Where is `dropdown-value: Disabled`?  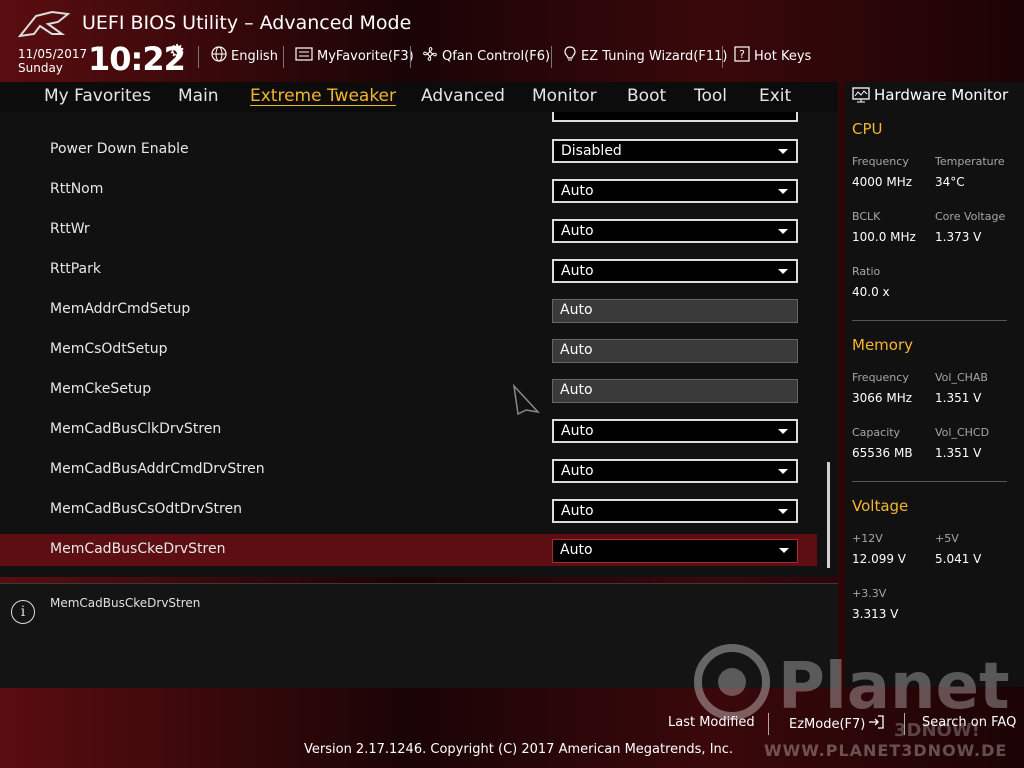
dropdown-value: Disabled is located at coordinates (591, 151).